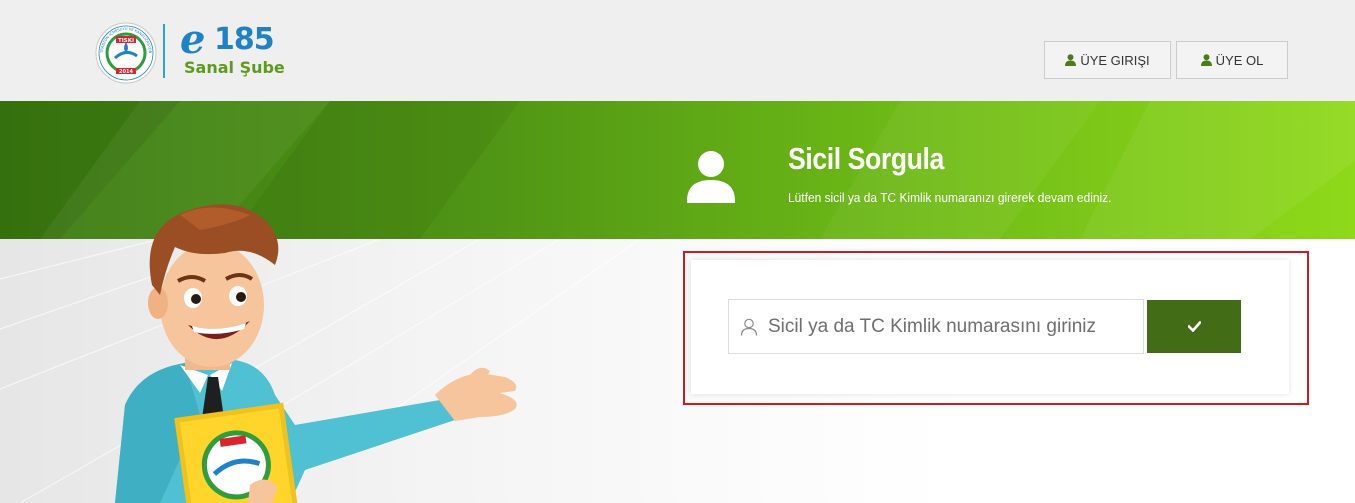  Describe the element at coordinates (234, 67) in the screenshot. I see `brand-subtitle: Sanal Şube` at that location.